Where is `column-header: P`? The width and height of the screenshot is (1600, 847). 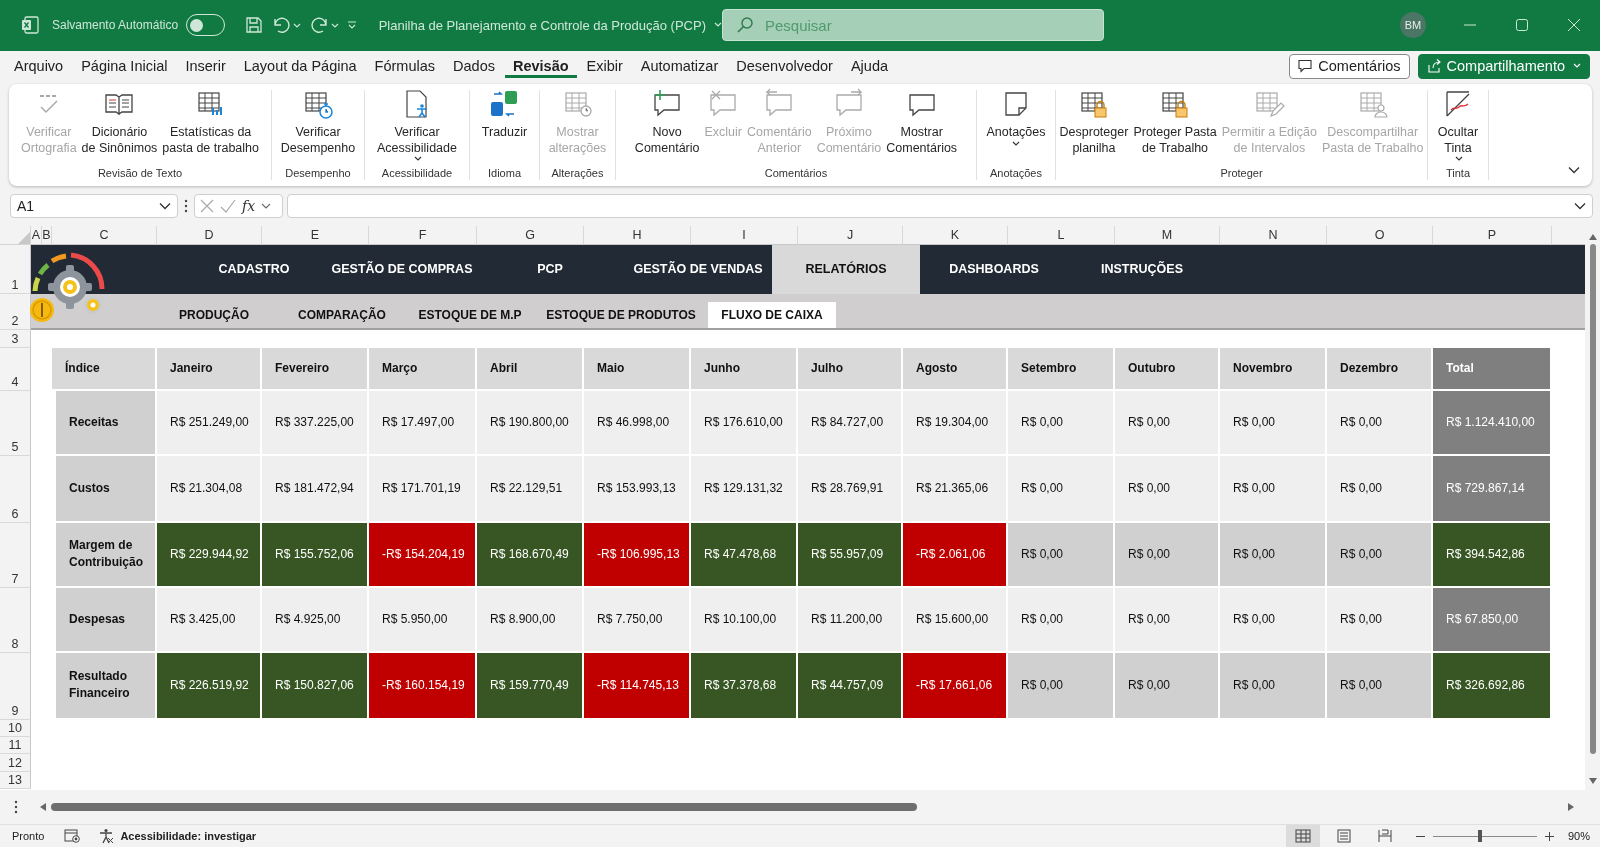
column-header: P is located at coordinates (1492, 235).